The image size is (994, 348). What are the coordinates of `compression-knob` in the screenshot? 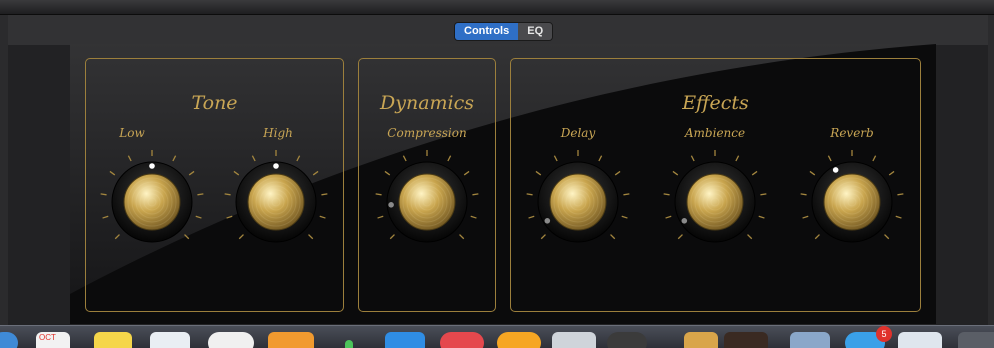 It's located at (427, 202).